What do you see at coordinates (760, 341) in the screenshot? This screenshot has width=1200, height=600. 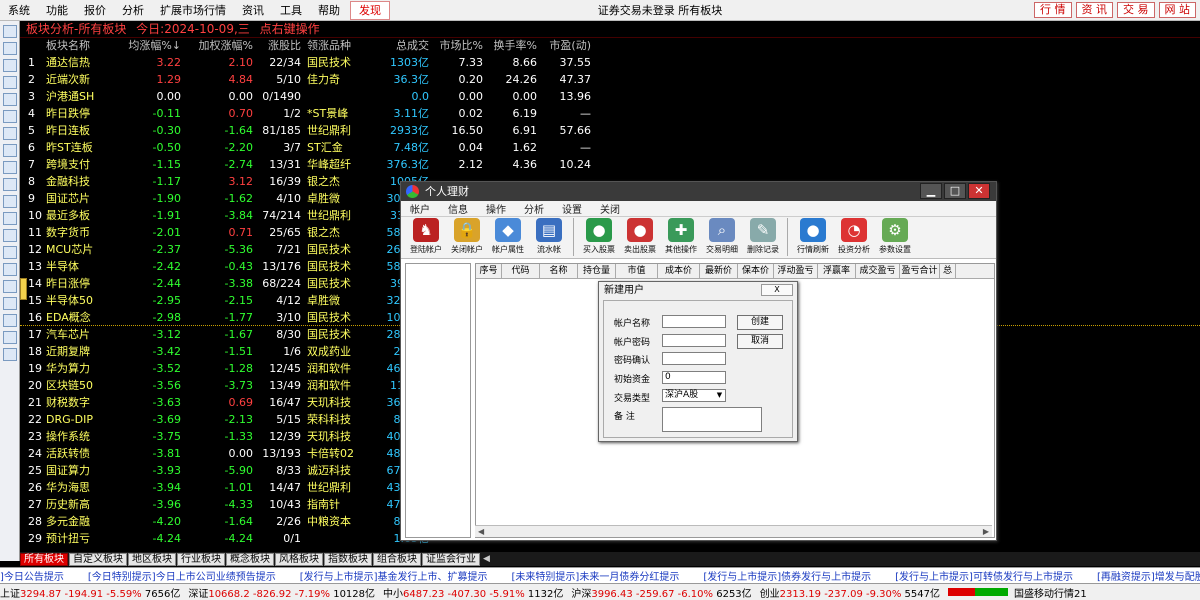 I see `cancel-button: 取消` at bounding box center [760, 341].